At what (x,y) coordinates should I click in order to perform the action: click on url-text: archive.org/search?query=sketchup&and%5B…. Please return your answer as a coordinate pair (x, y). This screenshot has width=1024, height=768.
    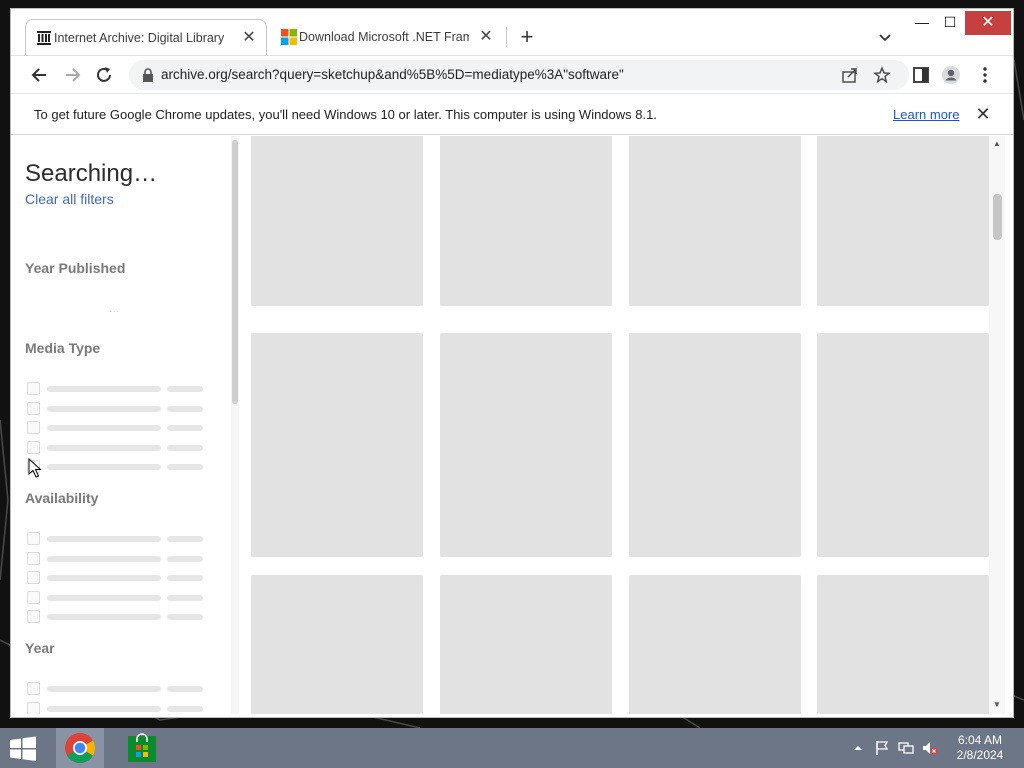
    Looking at the image, I should click on (392, 74).